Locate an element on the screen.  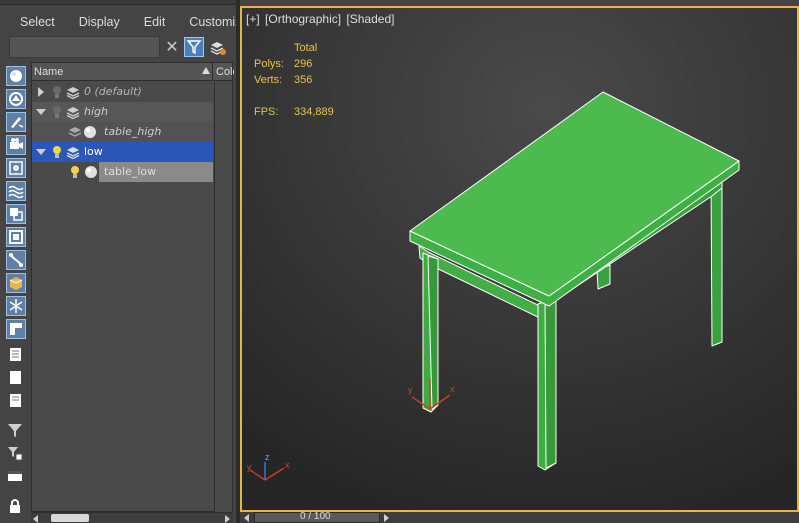
stats-polys-label: Polys: is located at coordinates (269, 64).